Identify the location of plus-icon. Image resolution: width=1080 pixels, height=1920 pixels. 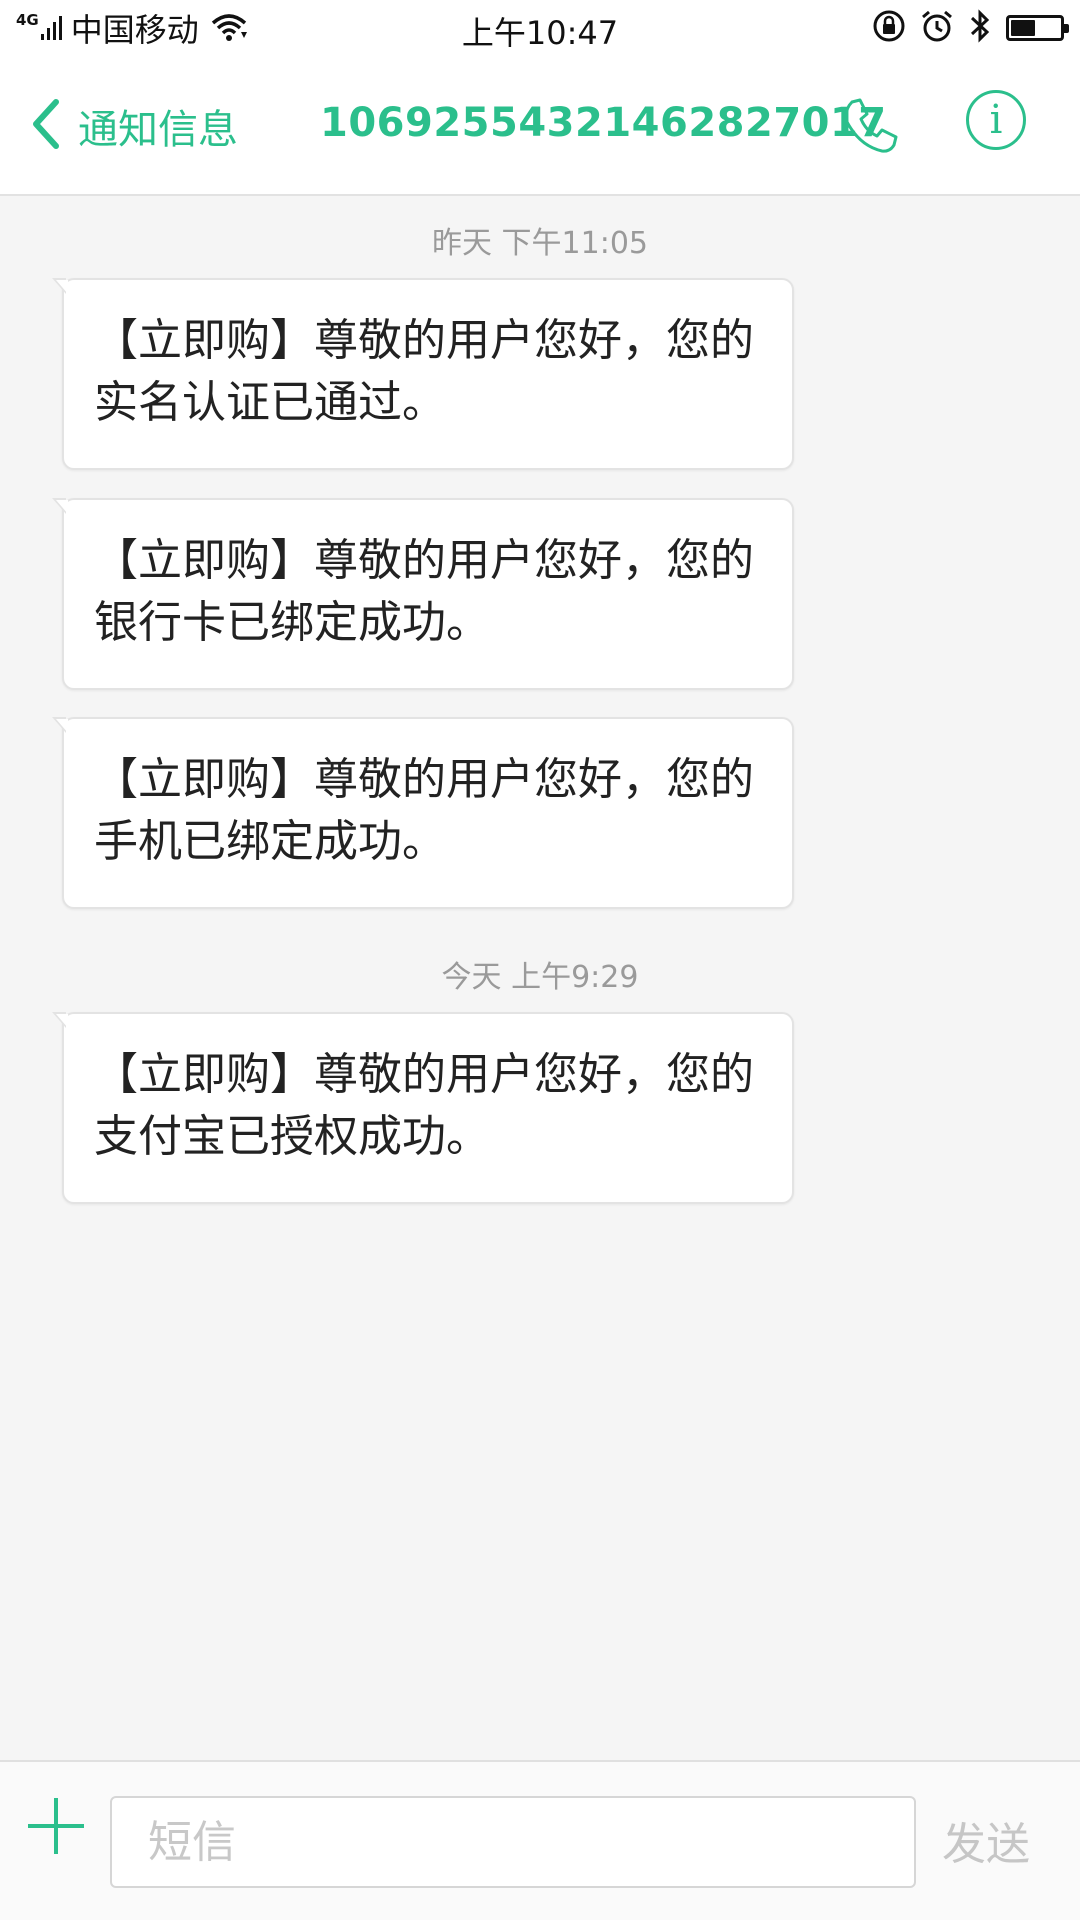
(56, 1826).